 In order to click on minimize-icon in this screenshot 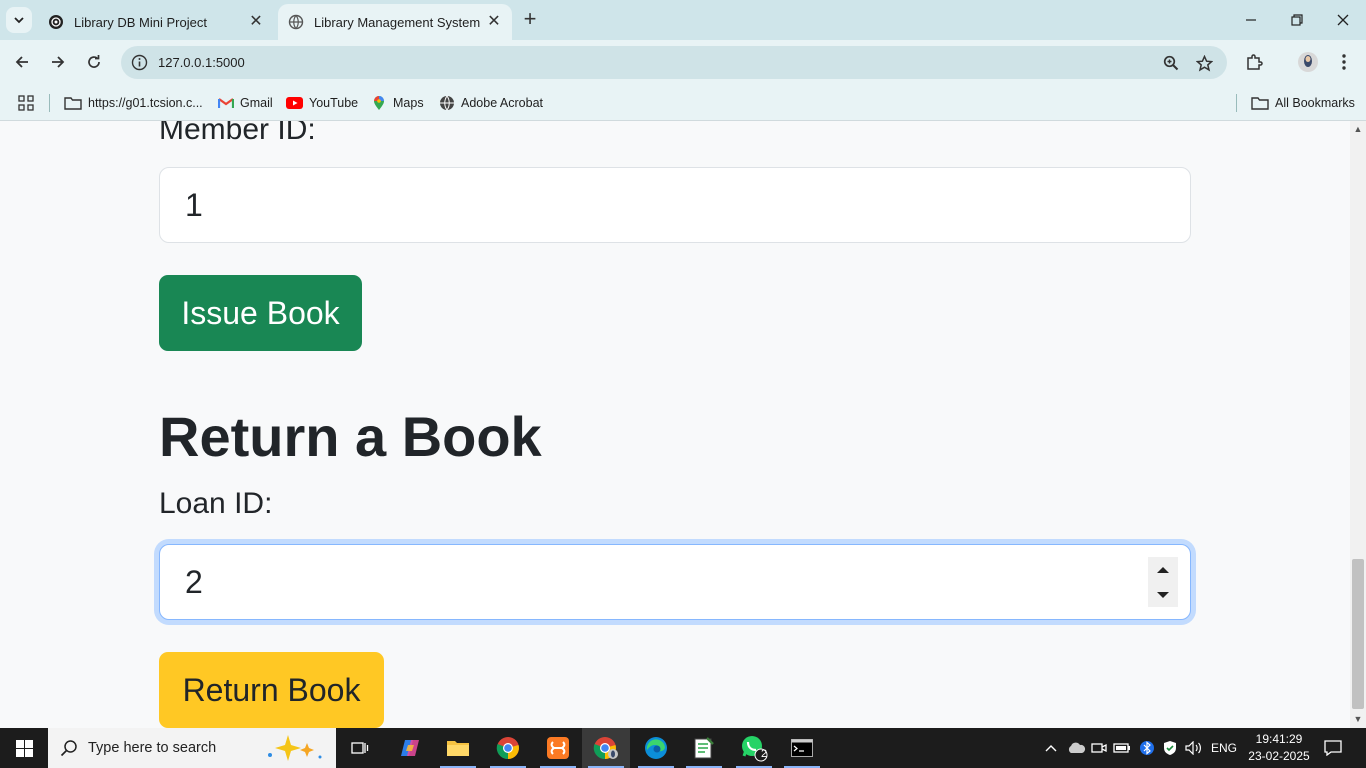, I will do `click(1251, 20)`.